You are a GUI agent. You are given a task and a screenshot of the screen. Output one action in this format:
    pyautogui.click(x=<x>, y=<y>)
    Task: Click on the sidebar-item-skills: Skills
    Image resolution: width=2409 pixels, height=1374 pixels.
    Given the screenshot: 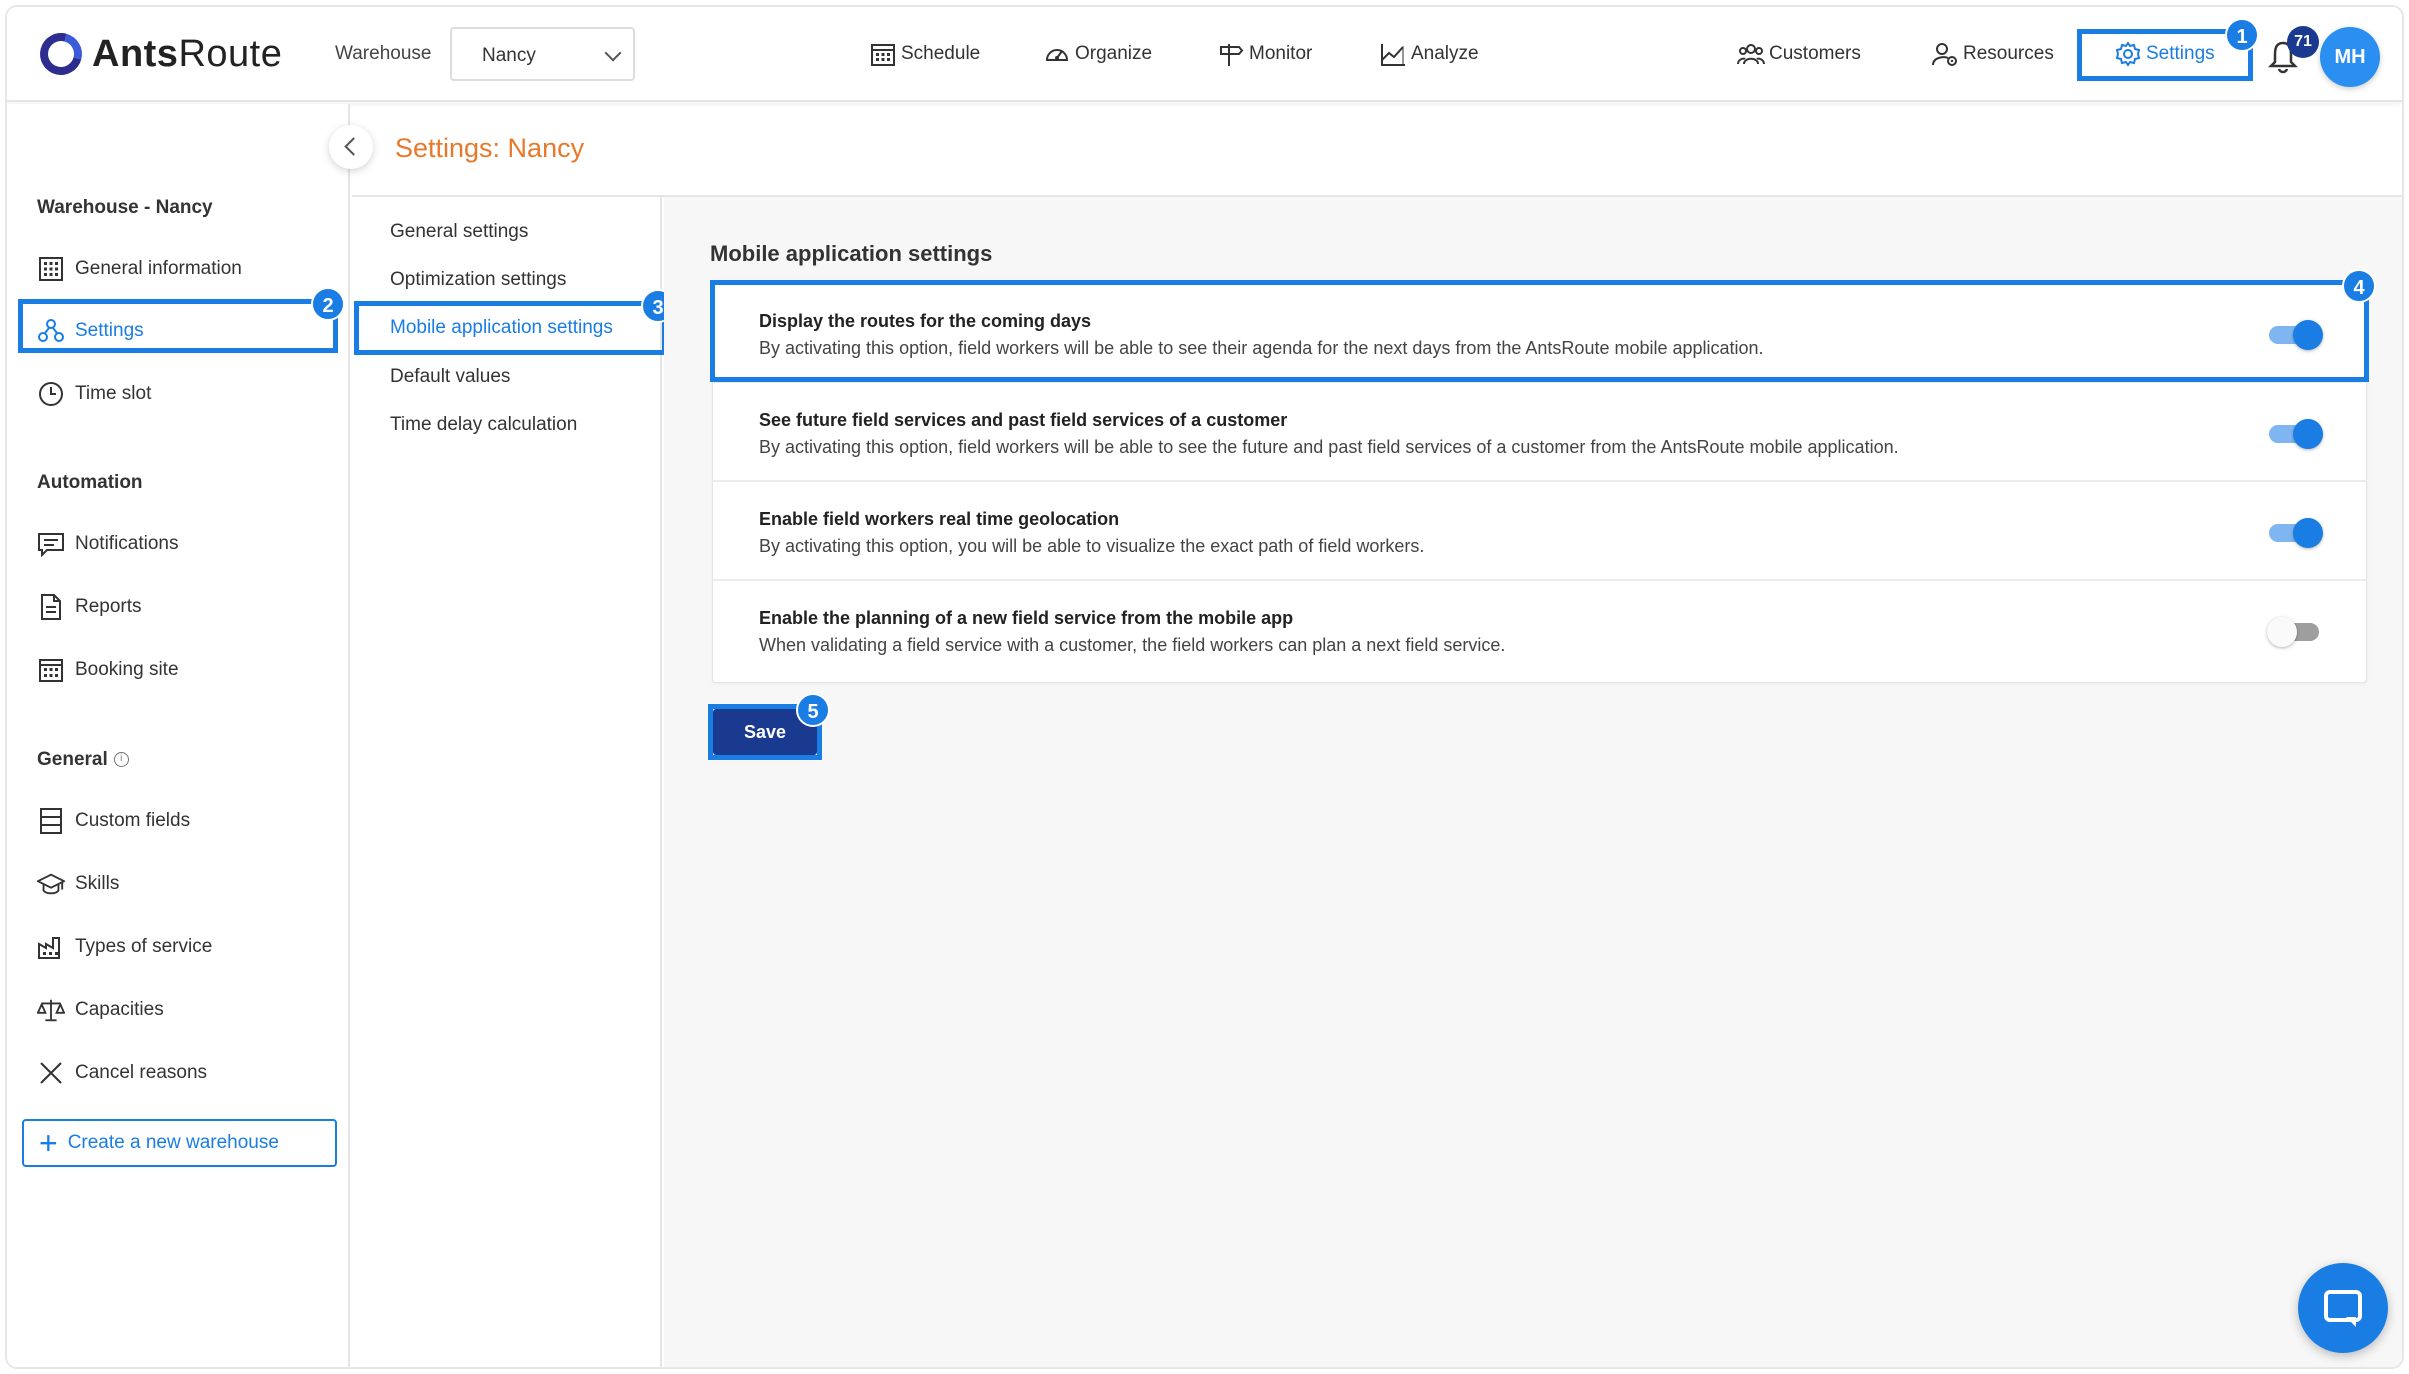 What is the action you would take?
    pyautogui.click(x=78, y=884)
    